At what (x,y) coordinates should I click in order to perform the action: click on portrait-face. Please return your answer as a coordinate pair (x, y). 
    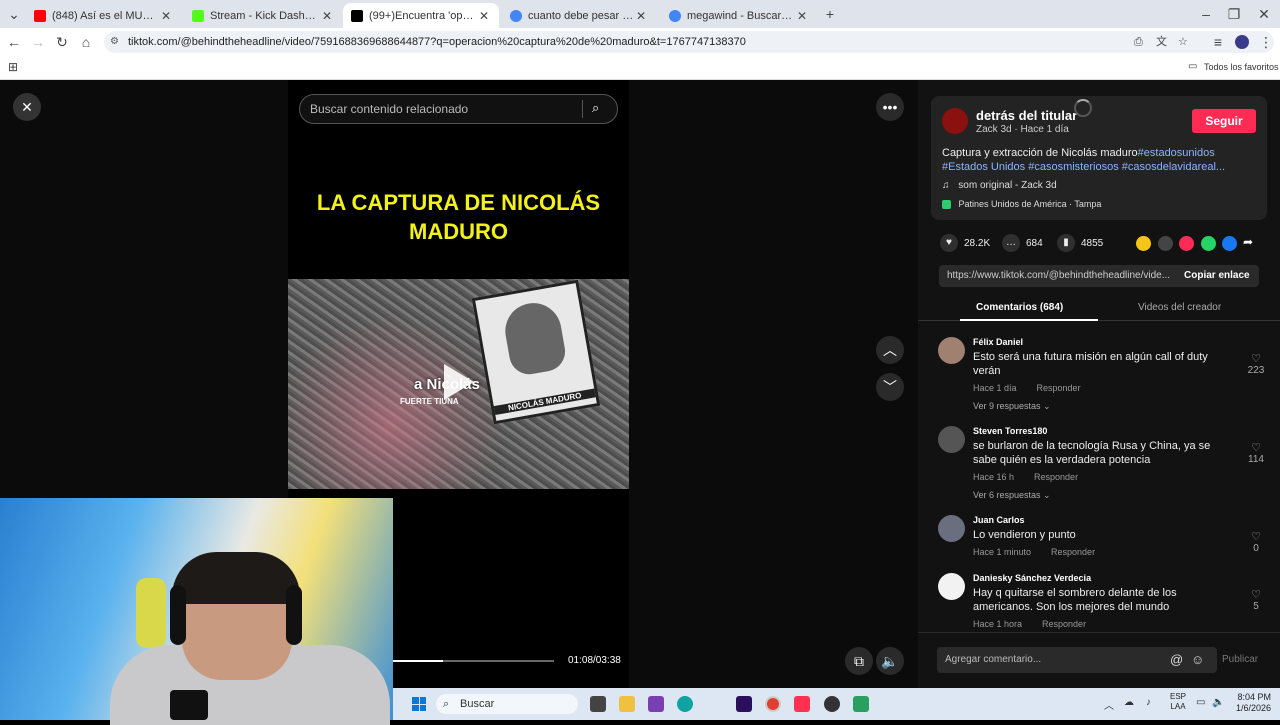
    Looking at the image, I should click on (534, 338).